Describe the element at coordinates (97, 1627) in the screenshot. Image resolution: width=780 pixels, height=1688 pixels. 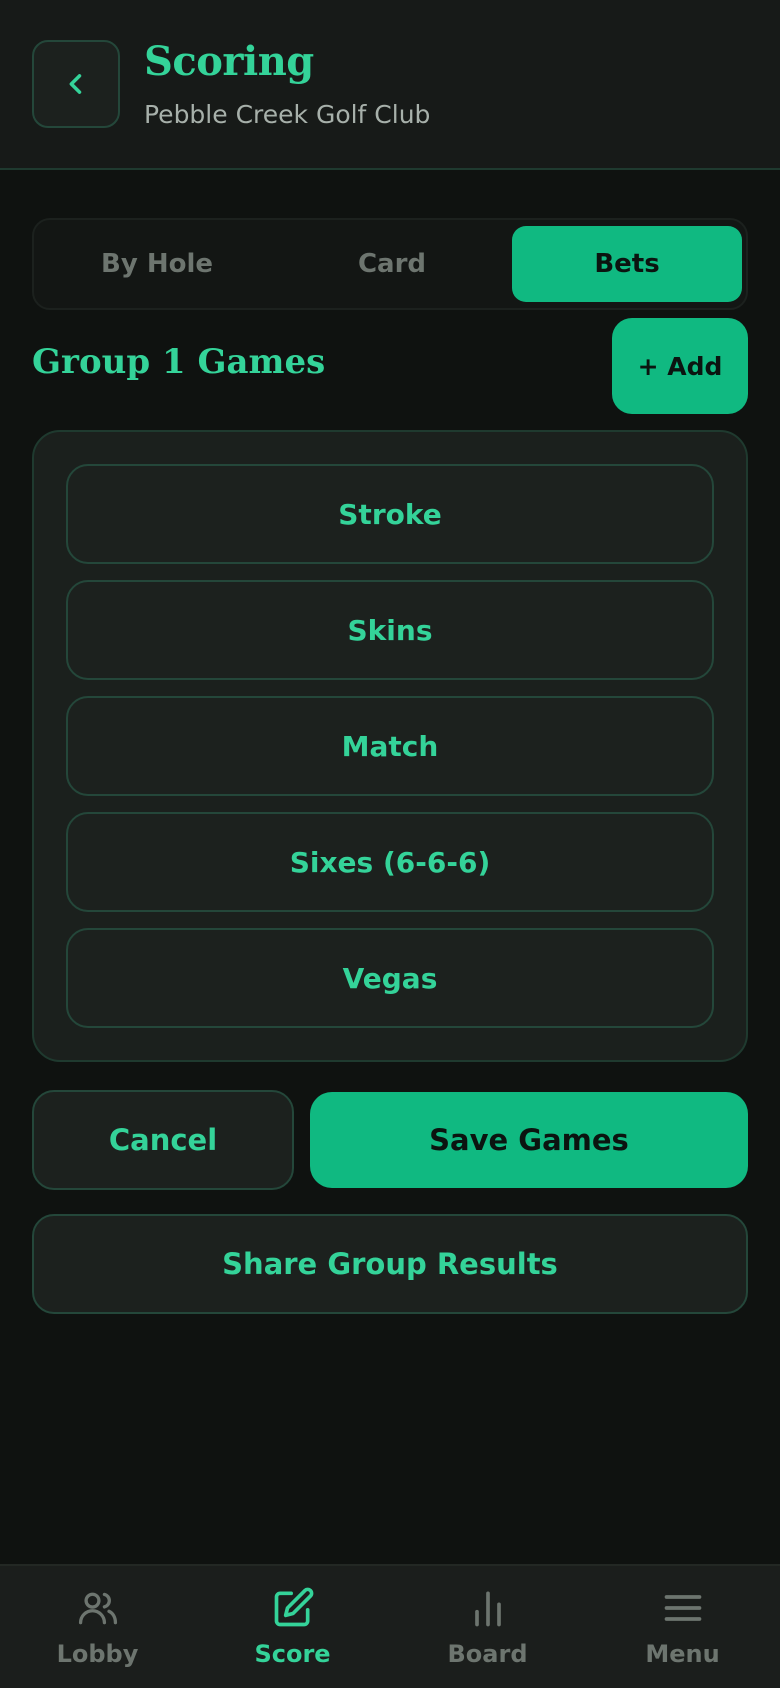
I see `nav-lobby: Lobby` at that location.